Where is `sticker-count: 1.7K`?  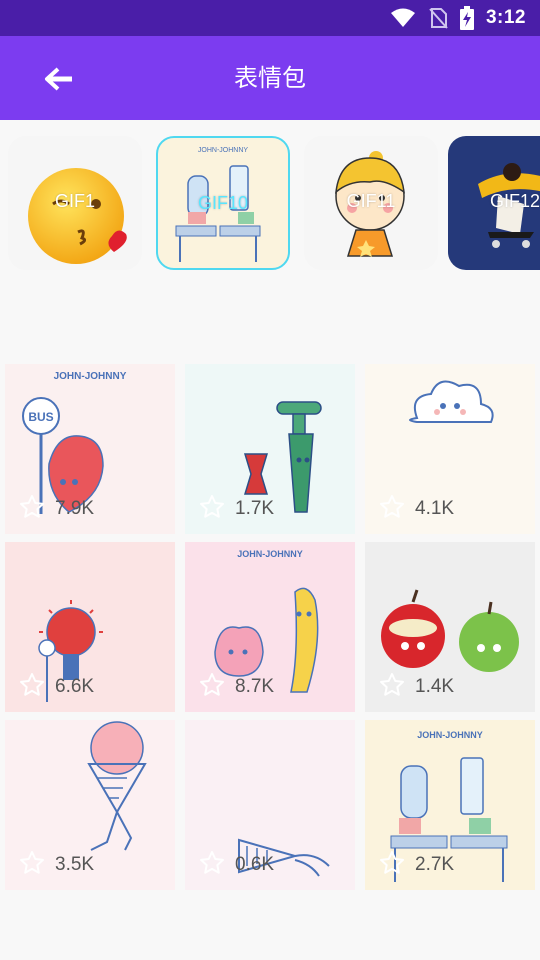
sticker-count: 1.7K is located at coordinates (255, 508).